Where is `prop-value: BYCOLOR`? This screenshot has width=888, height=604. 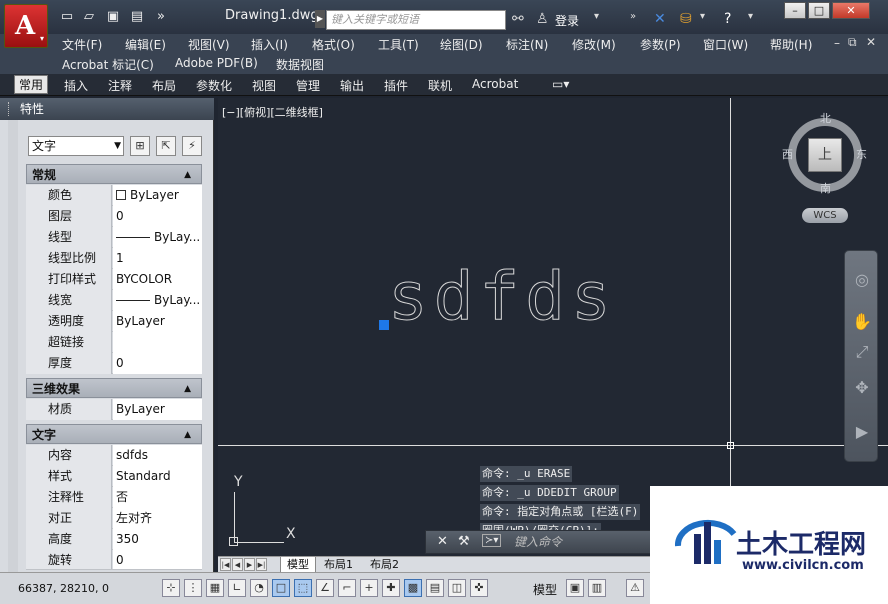
prop-value: BYCOLOR is located at coordinates (157, 279).